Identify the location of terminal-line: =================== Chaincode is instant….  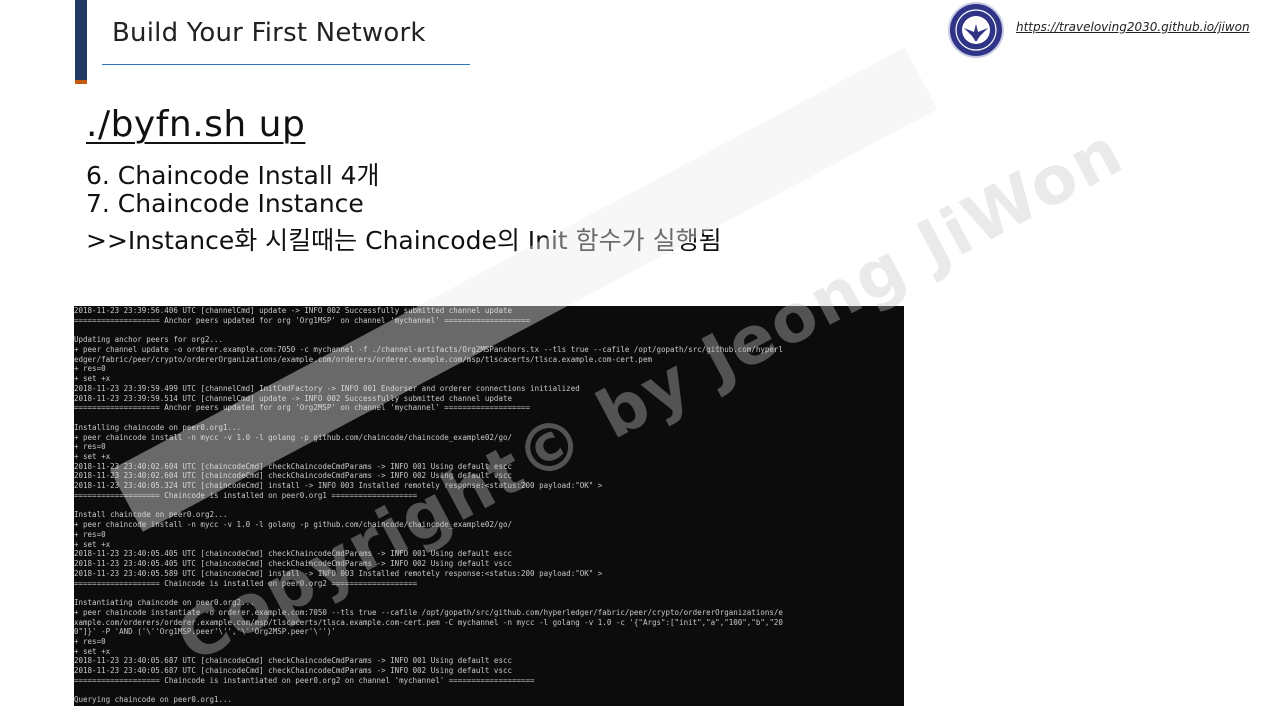
(304, 680).